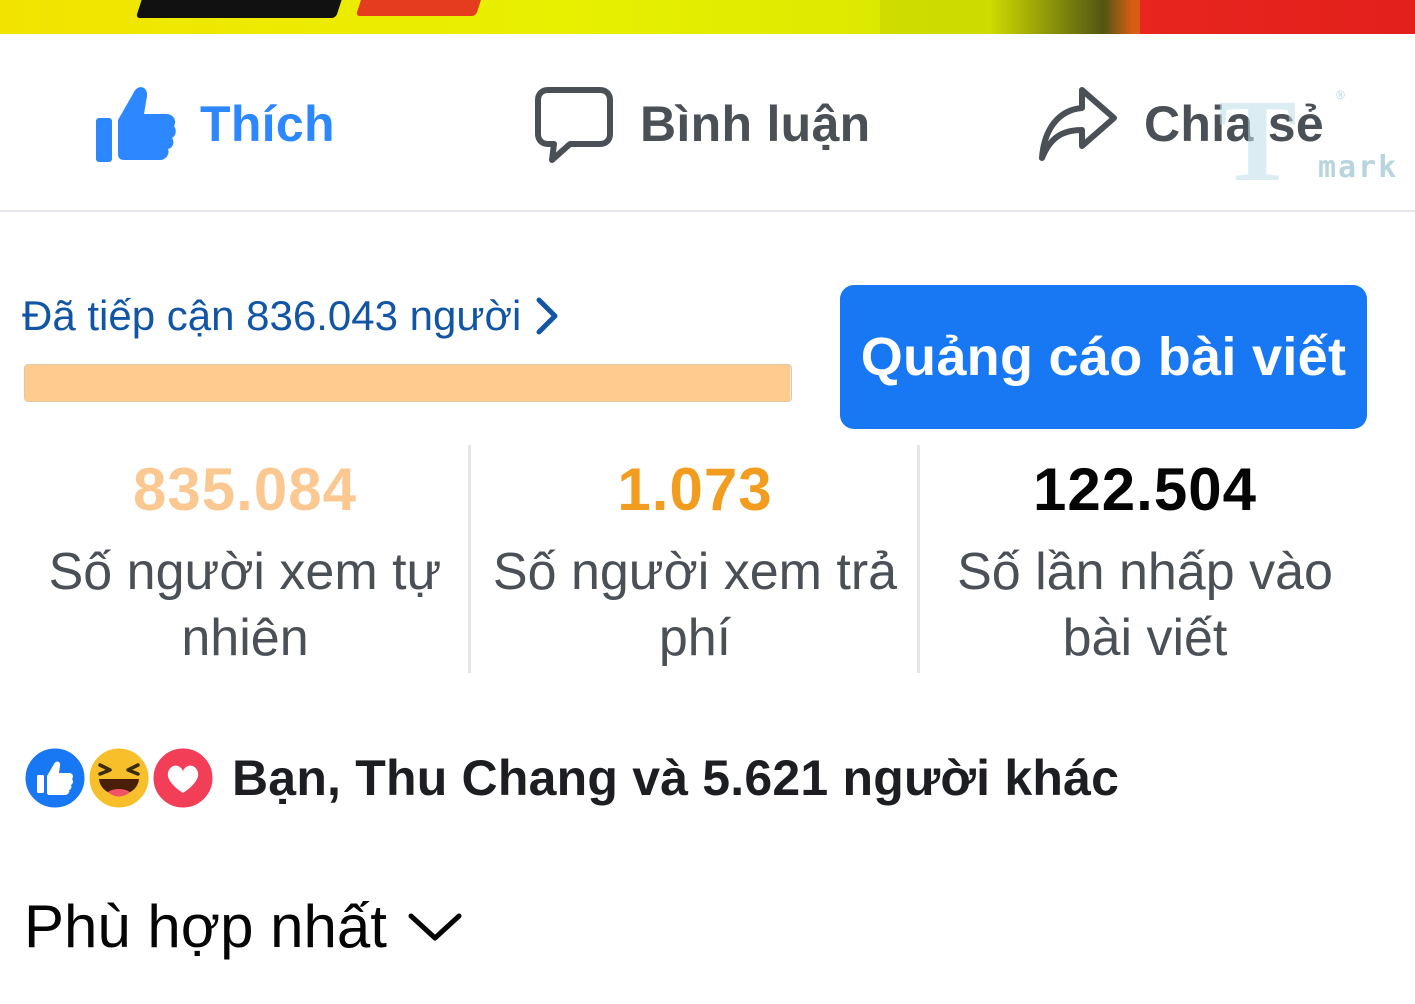 The height and width of the screenshot is (1004, 1415). What do you see at coordinates (267, 124) in the screenshot?
I see `like-label: Thích` at bounding box center [267, 124].